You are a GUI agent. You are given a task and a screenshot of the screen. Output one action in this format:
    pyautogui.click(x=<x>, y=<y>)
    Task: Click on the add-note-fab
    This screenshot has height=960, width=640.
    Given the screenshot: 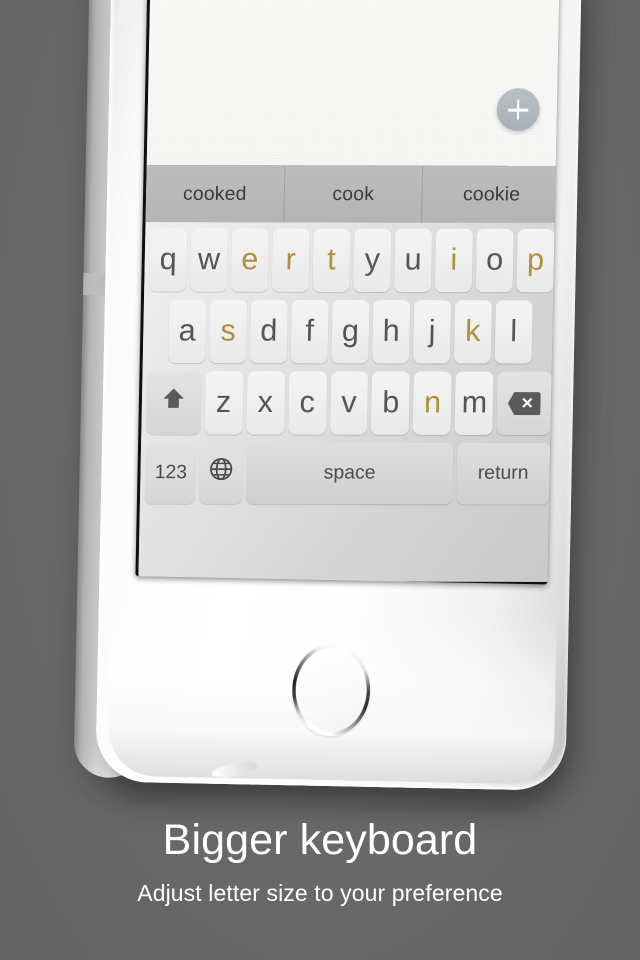 What is the action you would take?
    pyautogui.click(x=518, y=110)
    